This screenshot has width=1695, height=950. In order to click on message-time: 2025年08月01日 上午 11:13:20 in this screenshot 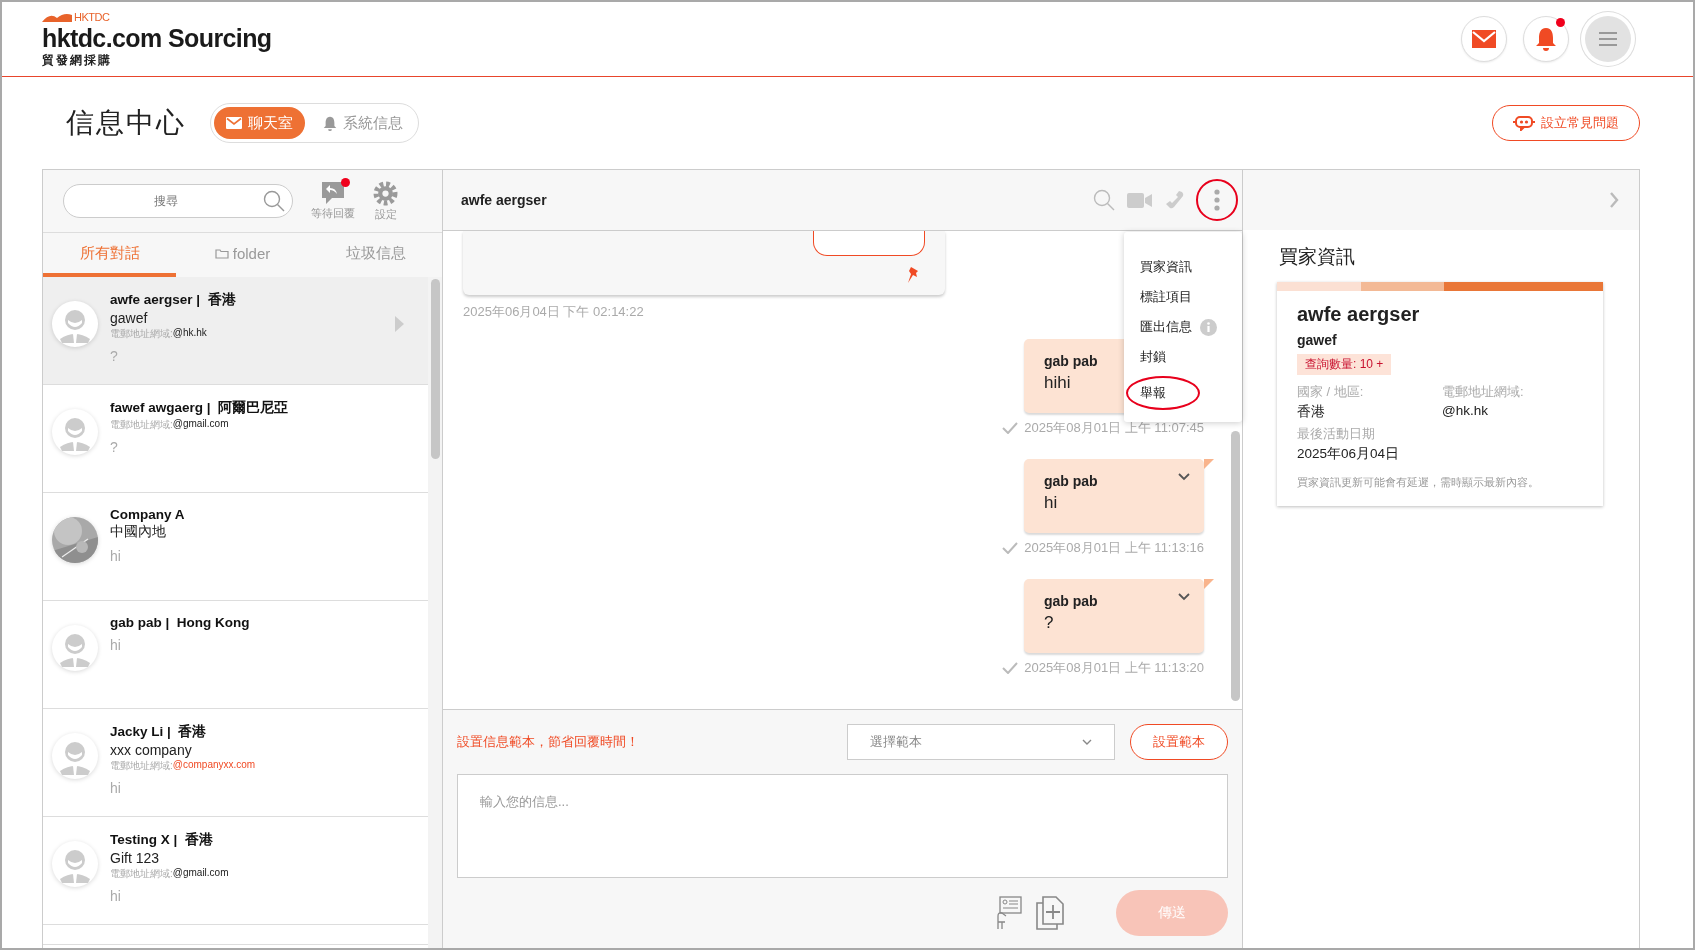, I will do `click(1114, 668)`.